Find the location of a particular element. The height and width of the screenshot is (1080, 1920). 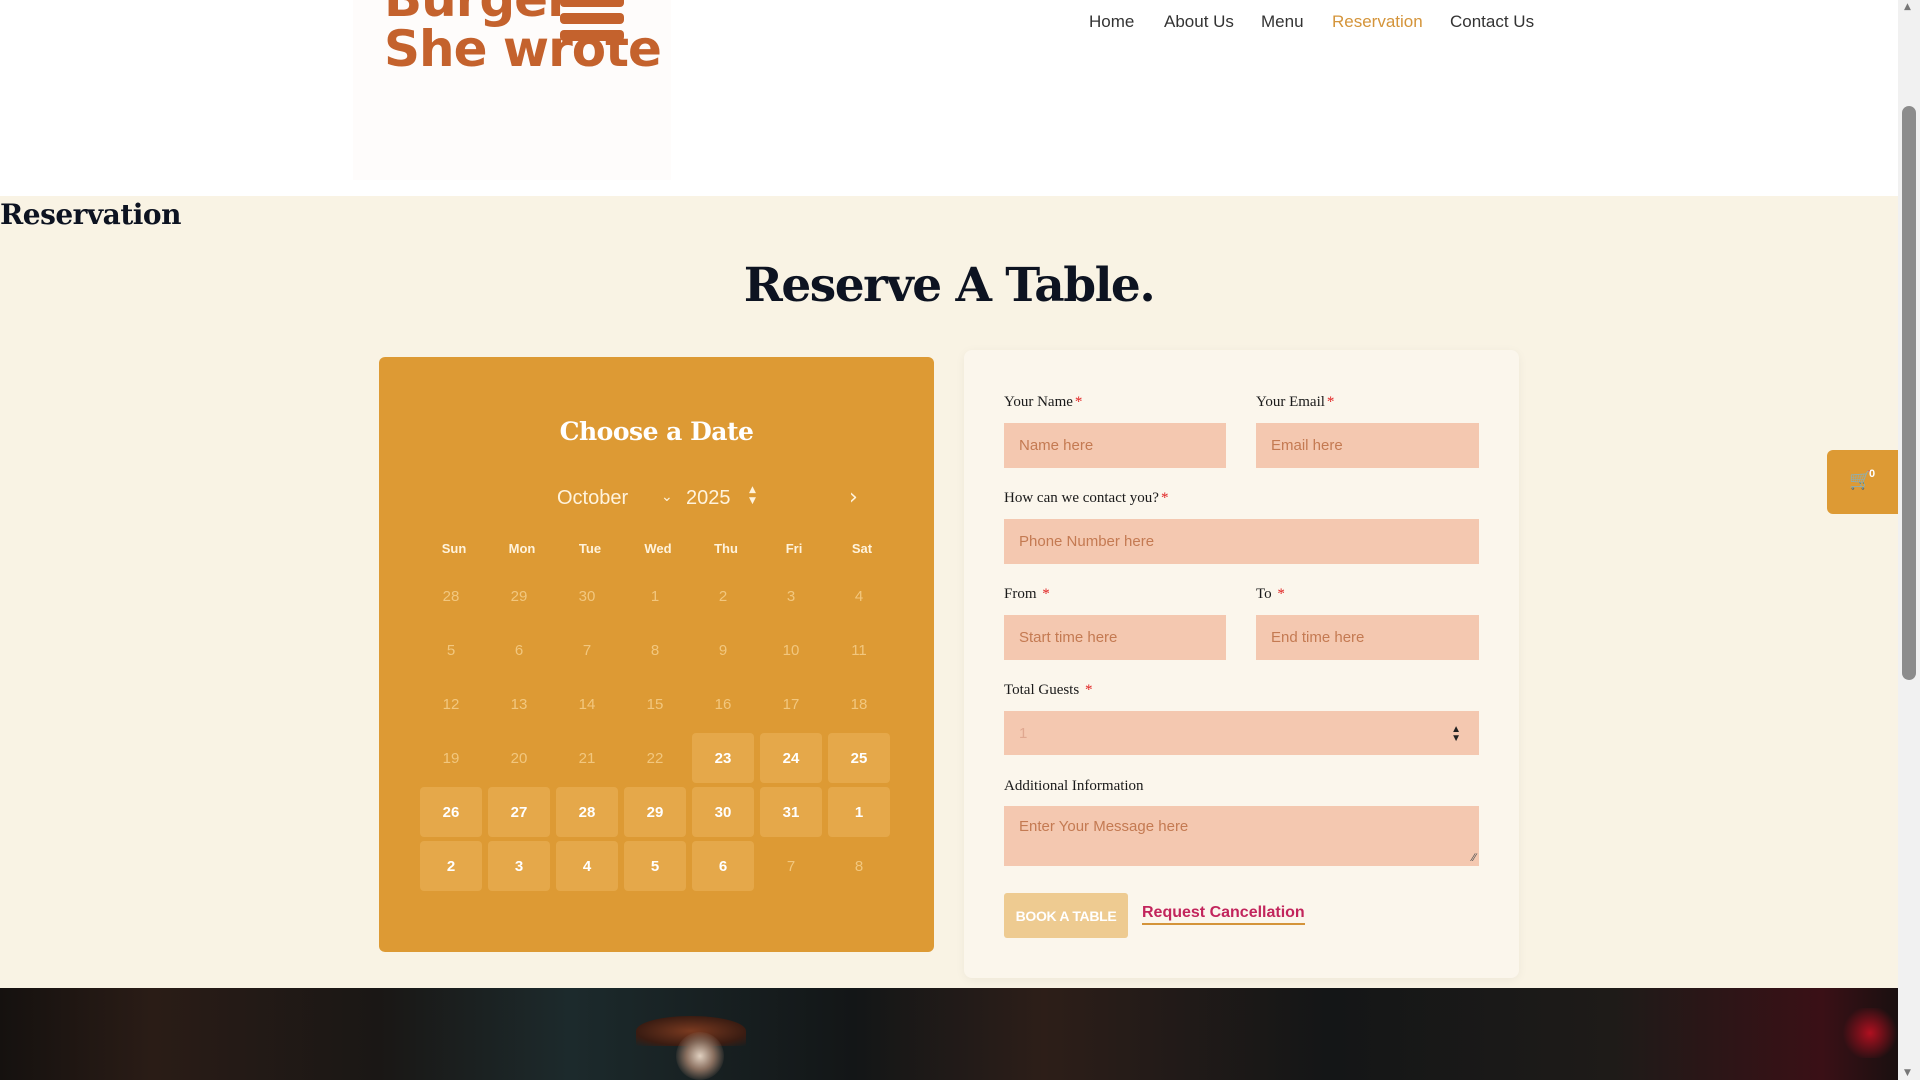

year-spinner-icon: ▲ ▼ is located at coordinates (752, 496).